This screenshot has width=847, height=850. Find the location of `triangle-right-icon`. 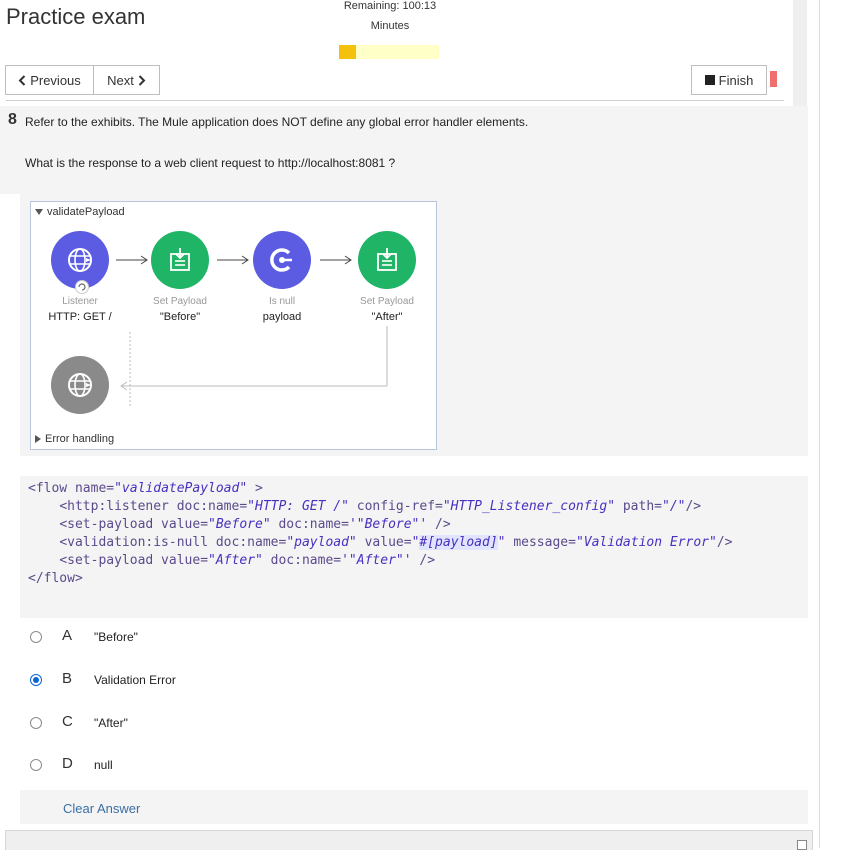

triangle-right-icon is located at coordinates (38, 439).